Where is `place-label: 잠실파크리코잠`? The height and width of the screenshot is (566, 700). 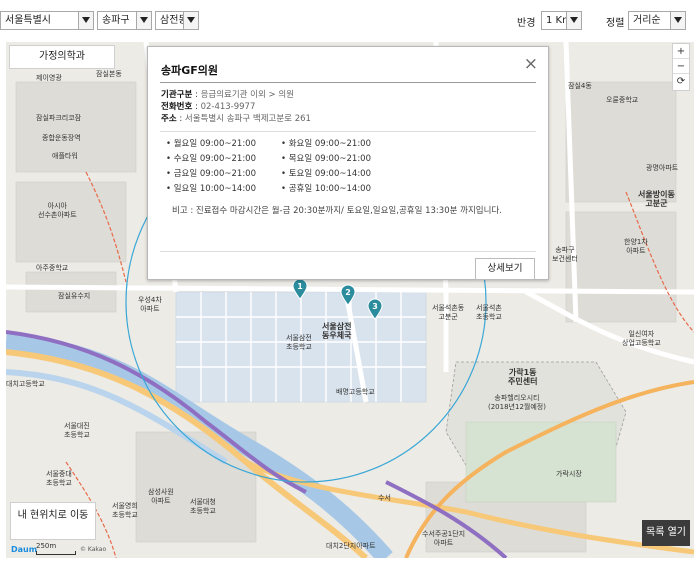
place-label: 잠실파크리코잠 is located at coordinates (59, 118).